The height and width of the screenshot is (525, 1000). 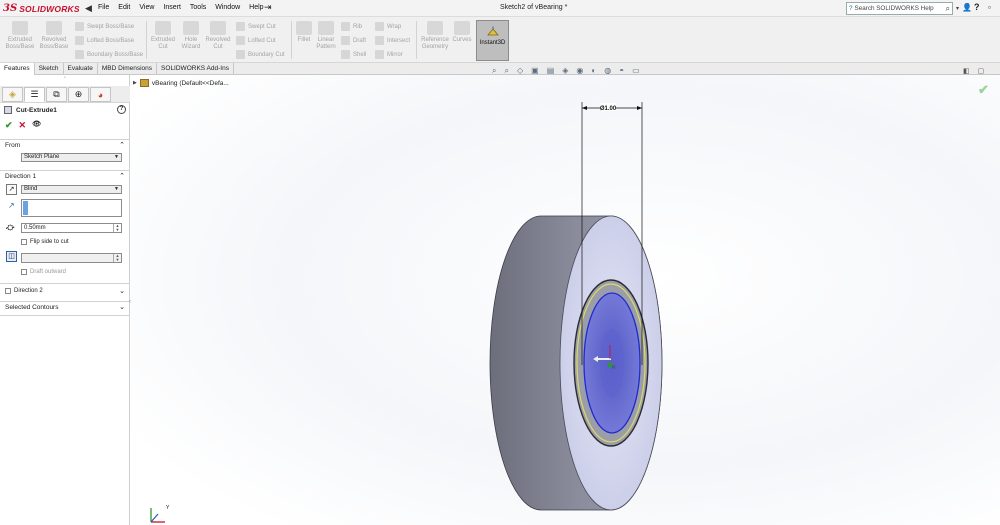 I want to click on menu-tools: Tools, so click(x=198, y=7).